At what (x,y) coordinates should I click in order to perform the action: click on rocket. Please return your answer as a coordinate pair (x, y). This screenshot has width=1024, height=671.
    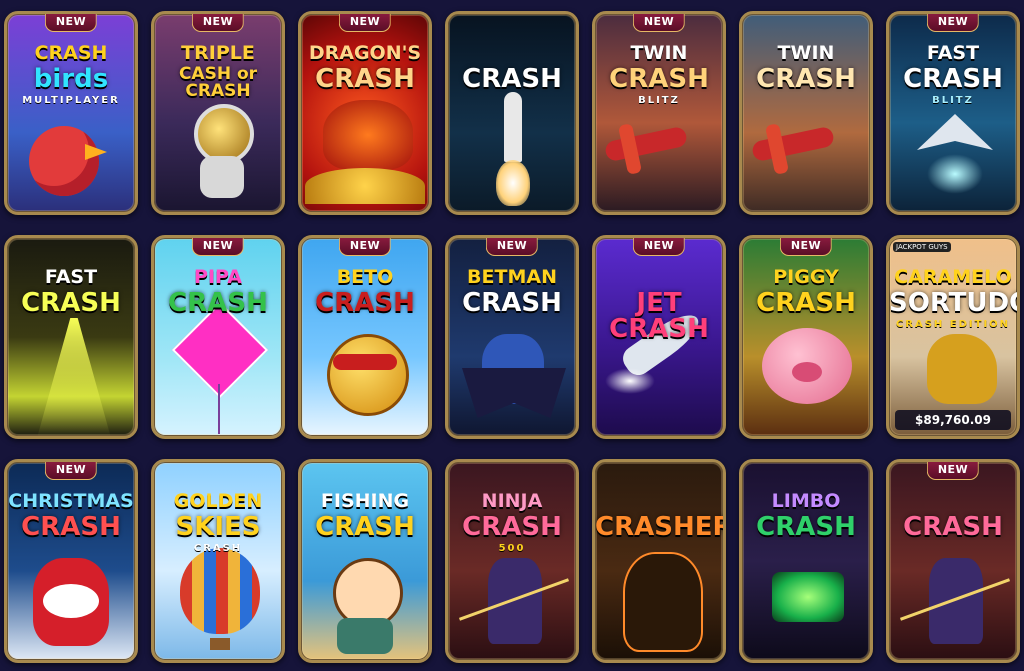
    Looking at the image, I should click on (513, 127).